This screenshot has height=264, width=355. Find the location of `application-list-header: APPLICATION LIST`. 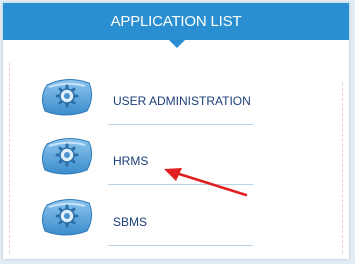

application-list-header: APPLICATION LIST is located at coordinates (176, 21).